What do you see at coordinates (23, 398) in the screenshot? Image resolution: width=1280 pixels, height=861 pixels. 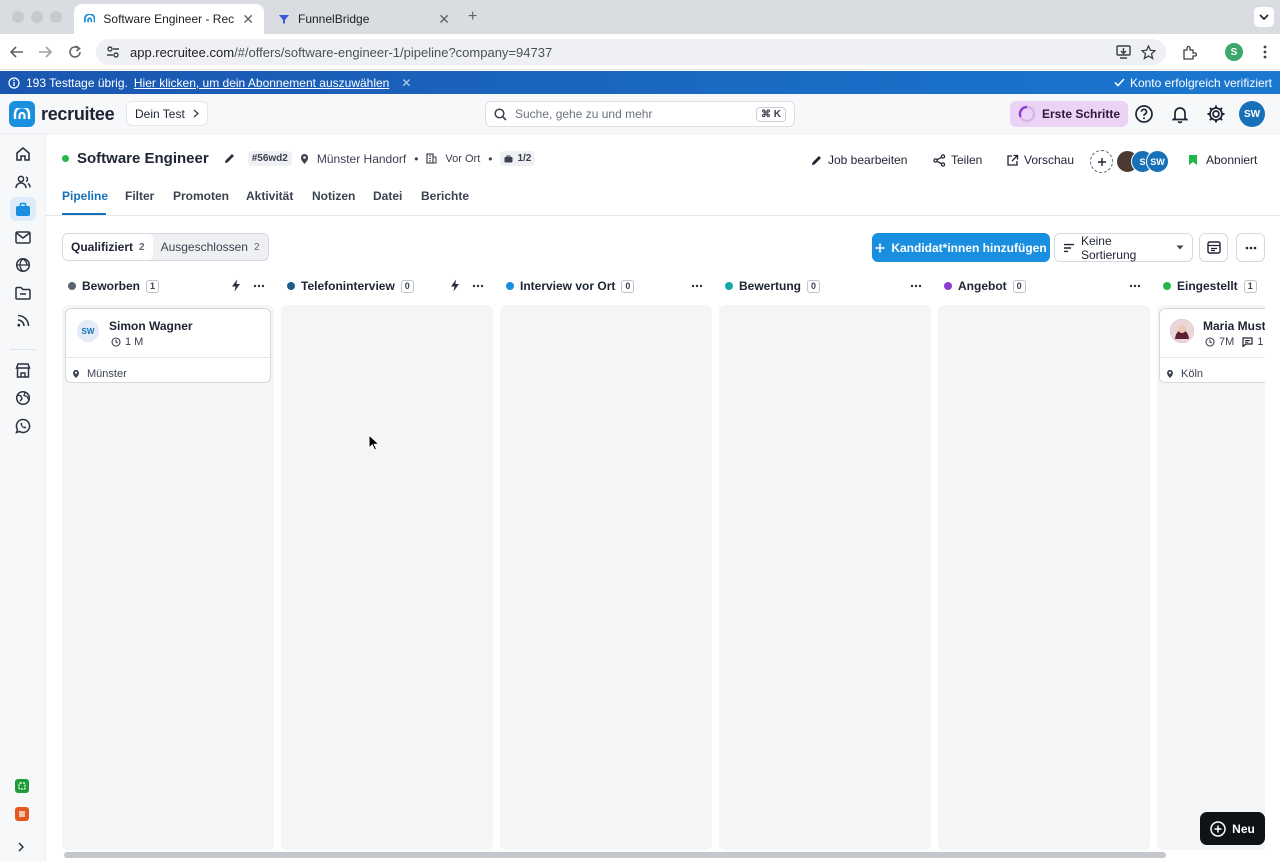 I see `sidebar-globe-icon` at bounding box center [23, 398].